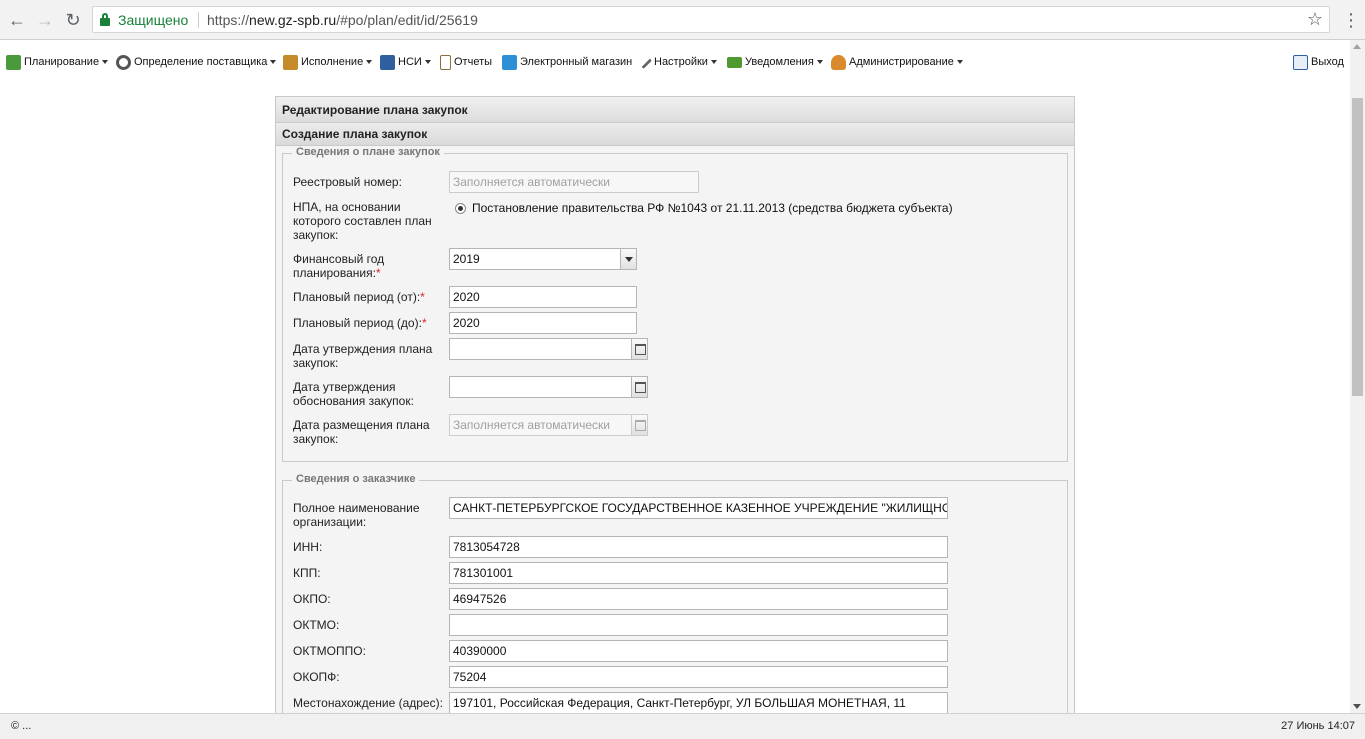 This screenshot has height=739, width=1365. Describe the element at coordinates (368, 323) in the screenshot. I see `period-to-label: Плановый период (до):*` at that location.